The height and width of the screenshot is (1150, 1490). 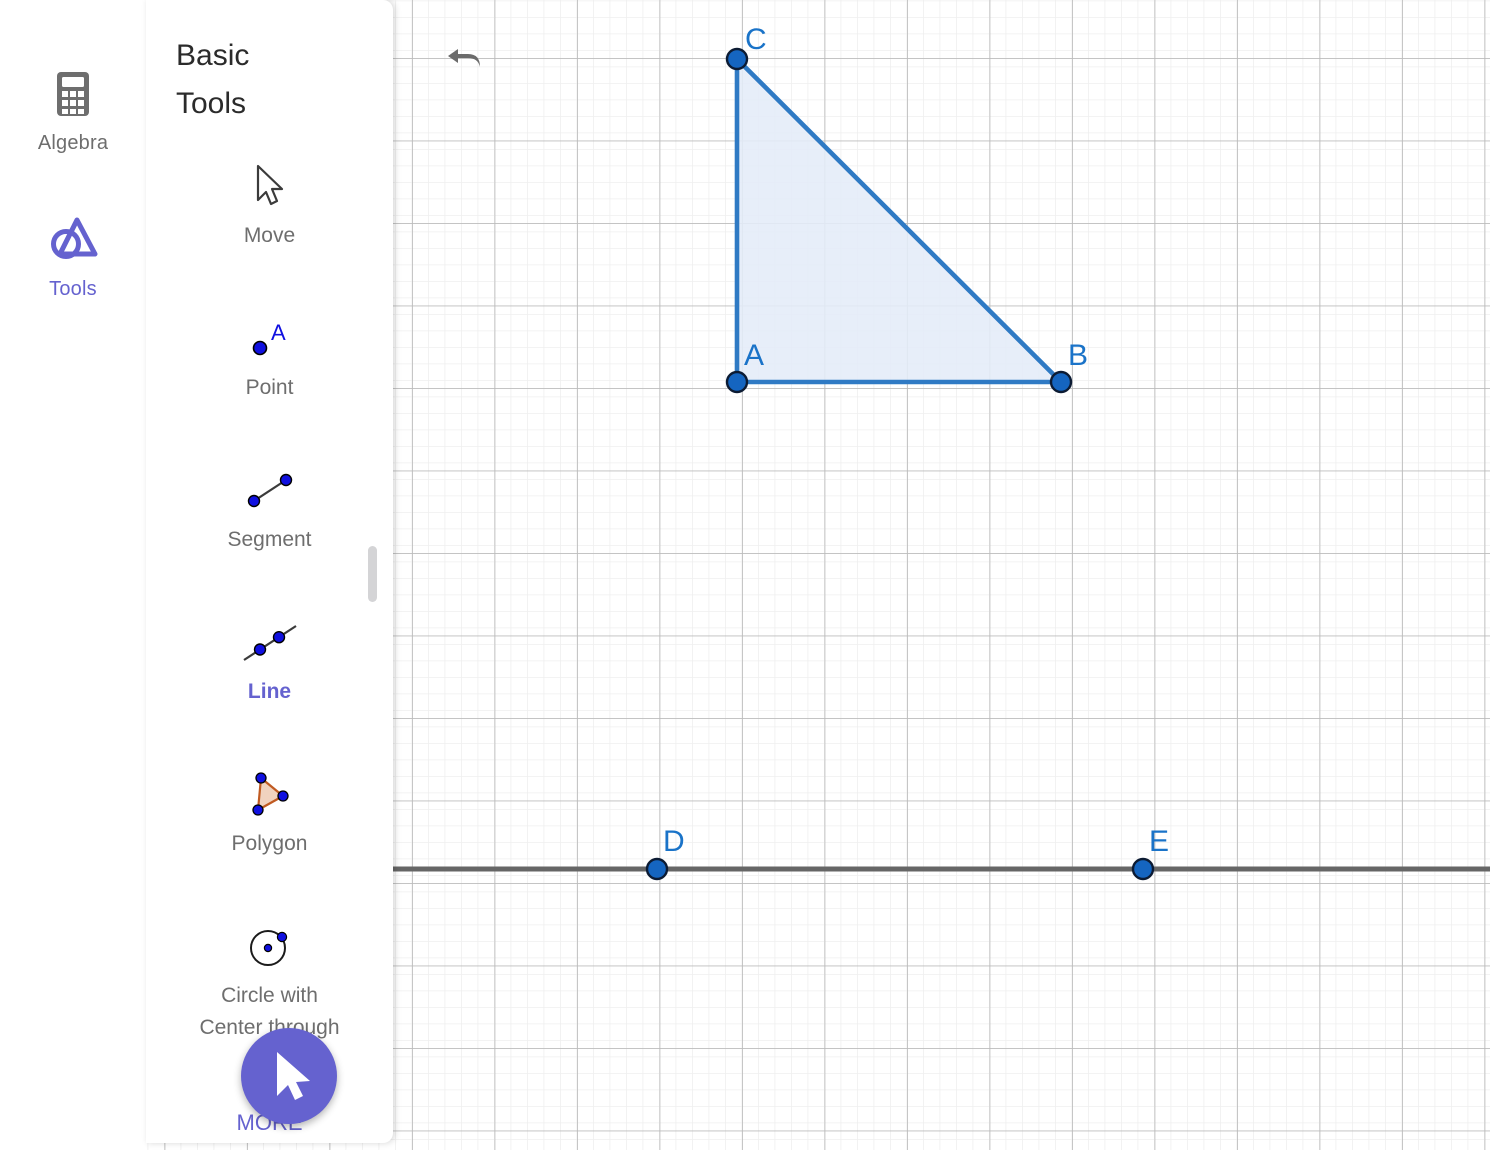 What do you see at coordinates (1143, 869) in the screenshot?
I see `point-E` at bounding box center [1143, 869].